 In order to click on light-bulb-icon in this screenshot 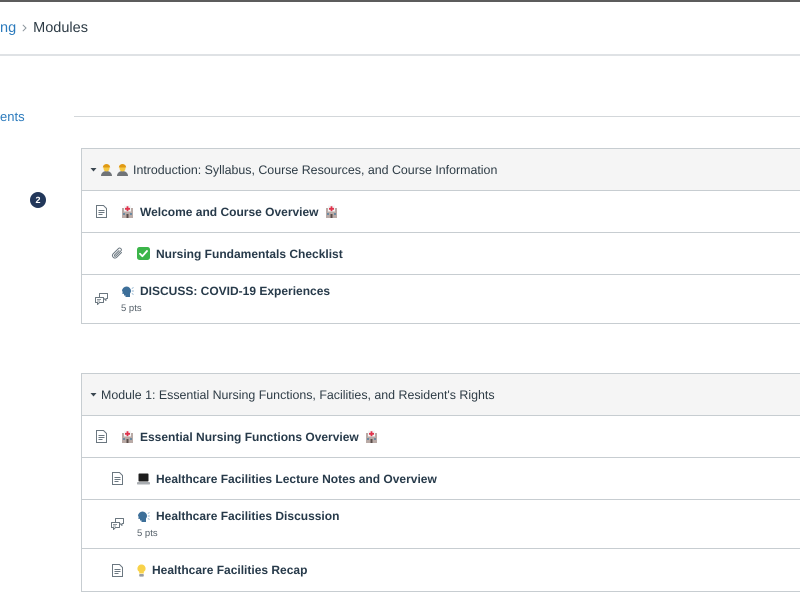, I will do `click(141, 570)`.